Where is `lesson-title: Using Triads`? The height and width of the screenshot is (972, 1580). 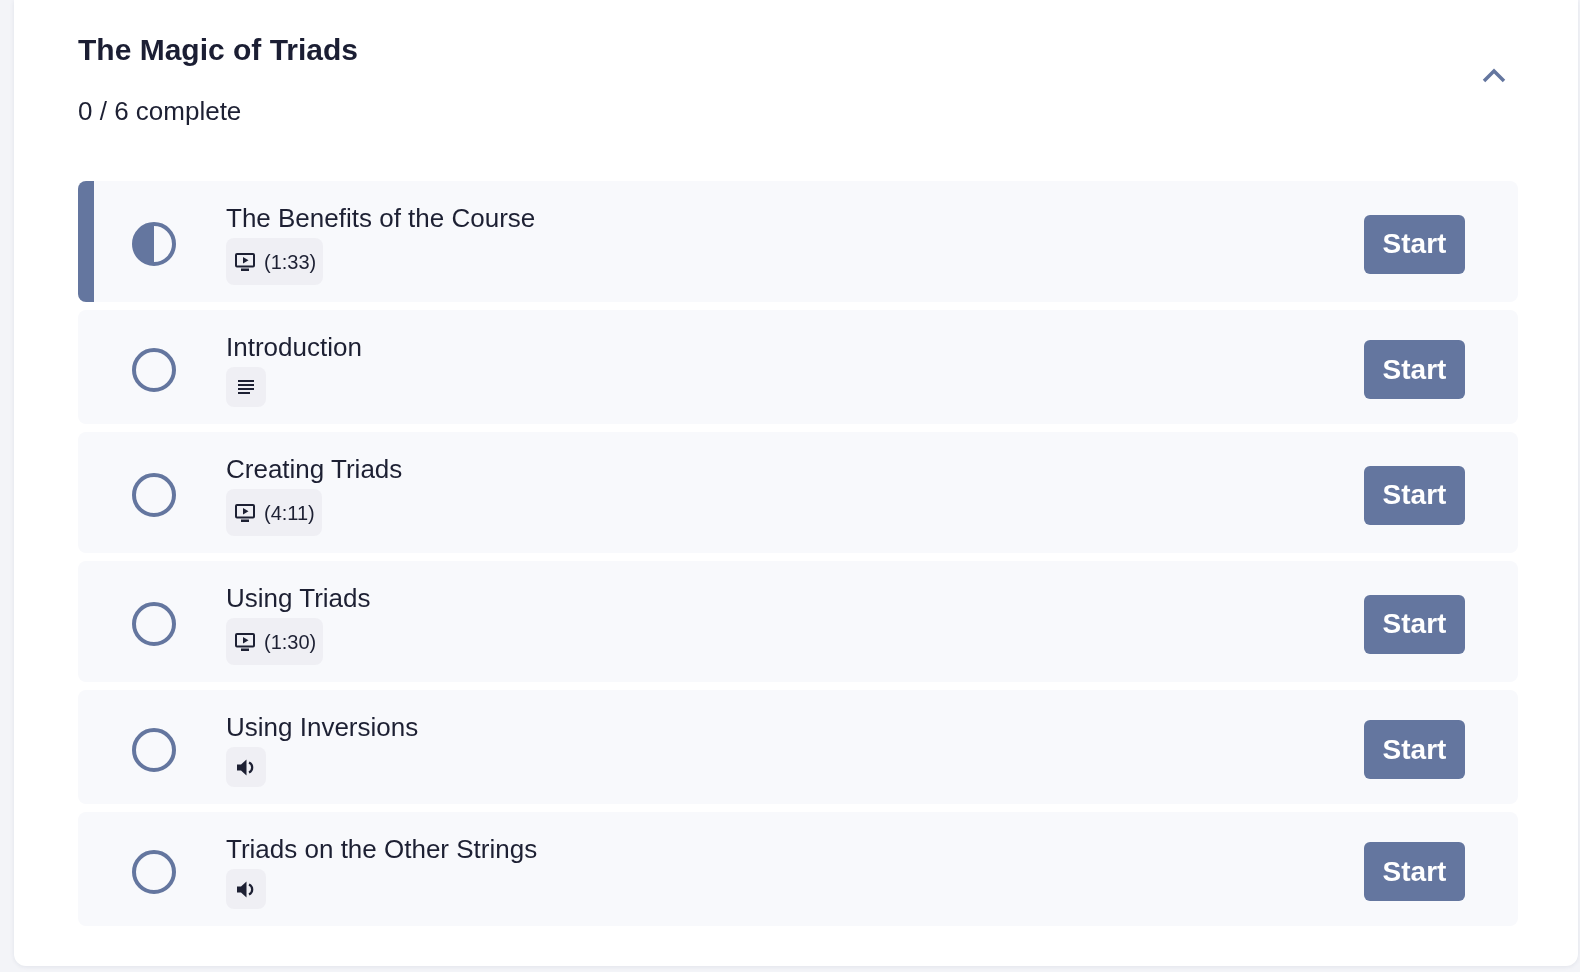
lesson-title: Using Triads is located at coordinates (298, 598).